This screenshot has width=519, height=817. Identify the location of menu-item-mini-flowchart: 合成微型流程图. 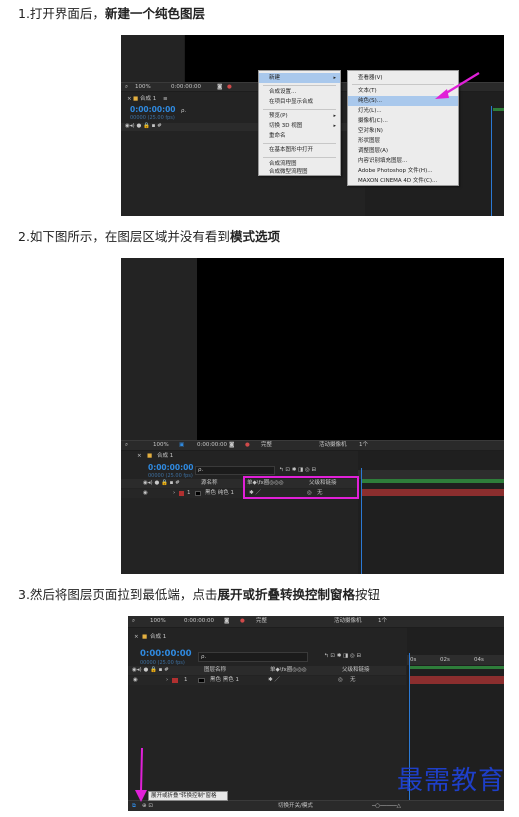
(299, 172).